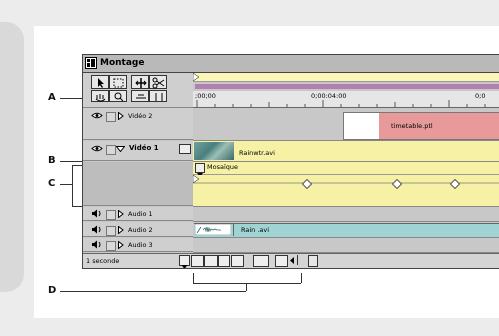 The height and width of the screenshot is (336, 499). I want to click on track-label-video2: Vidéo 2, so click(140, 116).